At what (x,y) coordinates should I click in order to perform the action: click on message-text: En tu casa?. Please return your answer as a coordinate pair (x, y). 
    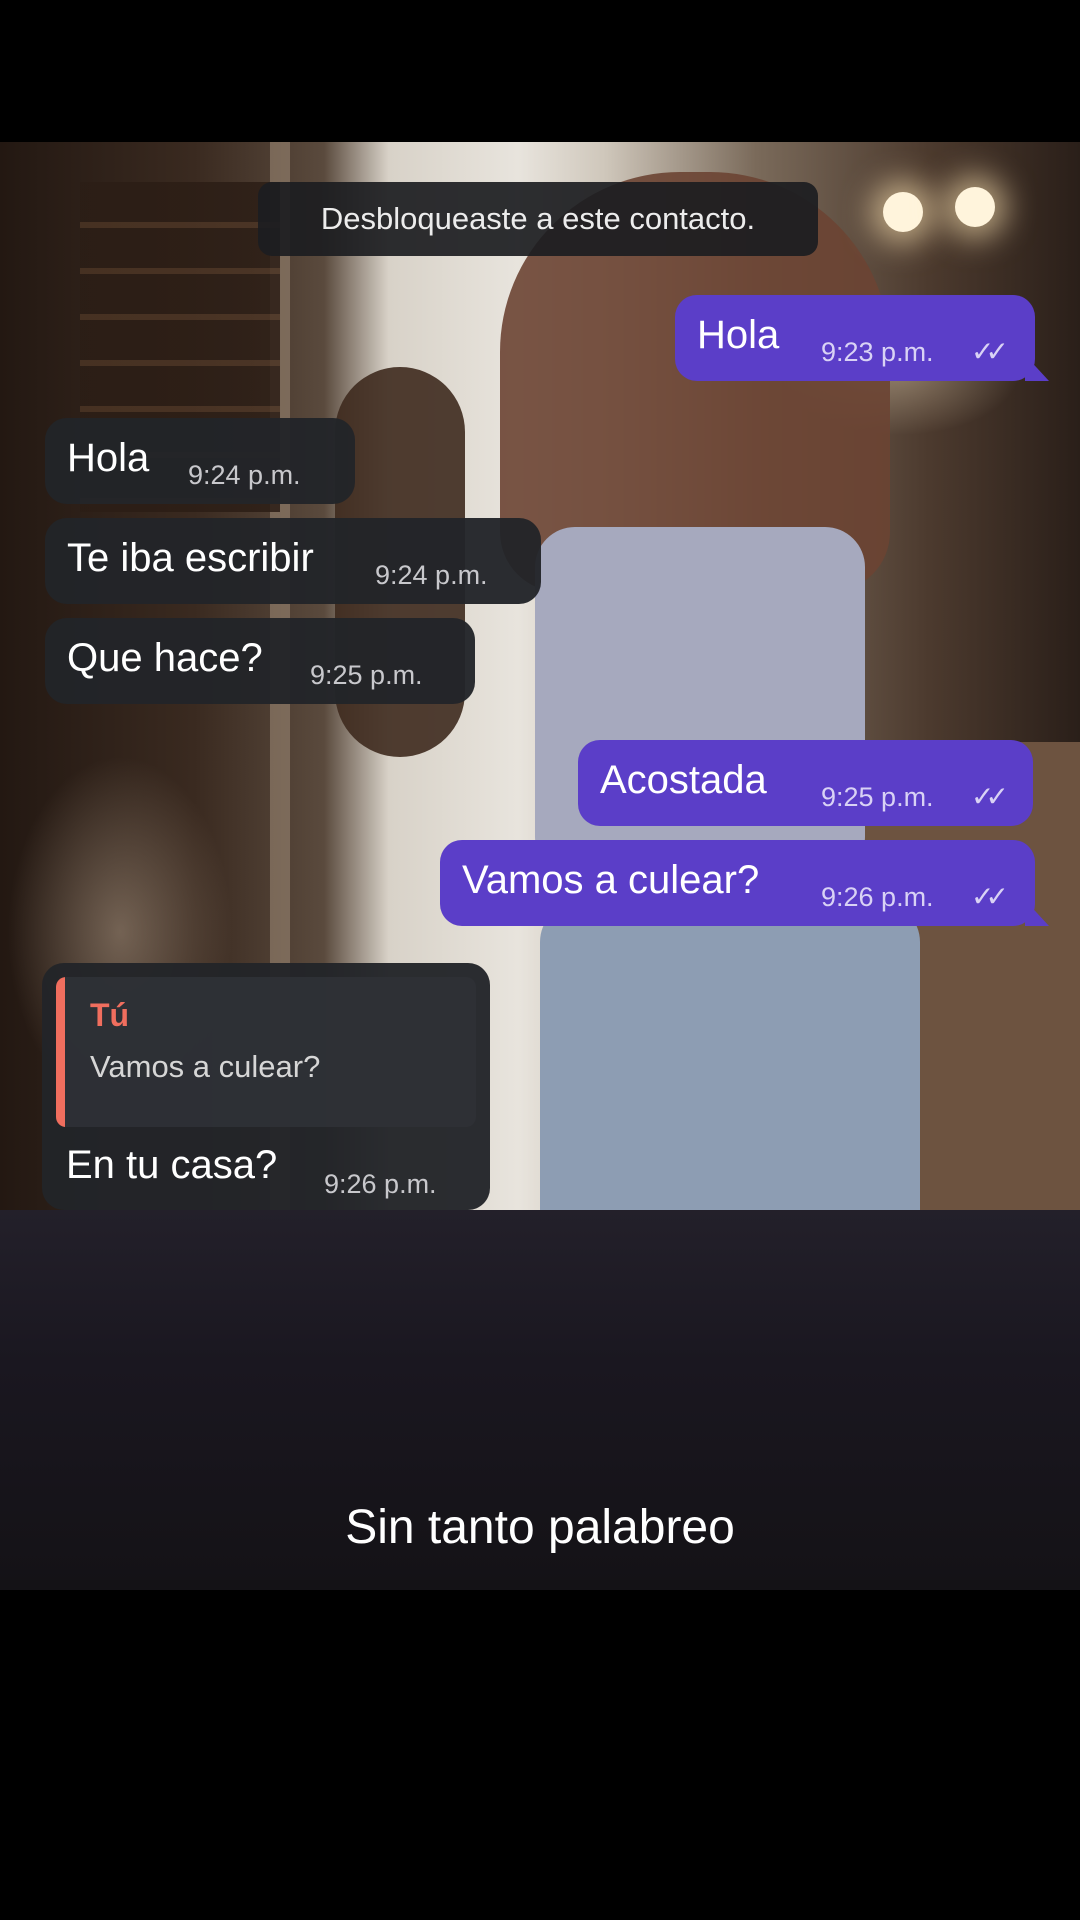
    Looking at the image, I should click on (172, 1165).